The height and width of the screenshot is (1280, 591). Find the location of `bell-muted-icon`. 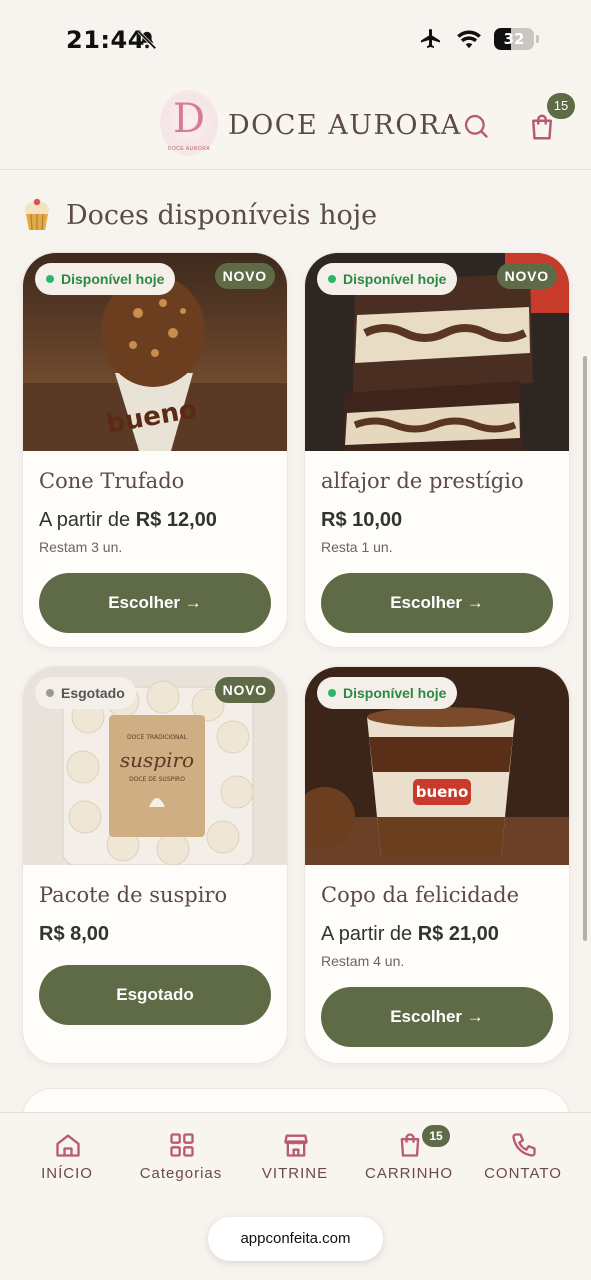

bell-muted-icon is located at coordinates (147, 40).